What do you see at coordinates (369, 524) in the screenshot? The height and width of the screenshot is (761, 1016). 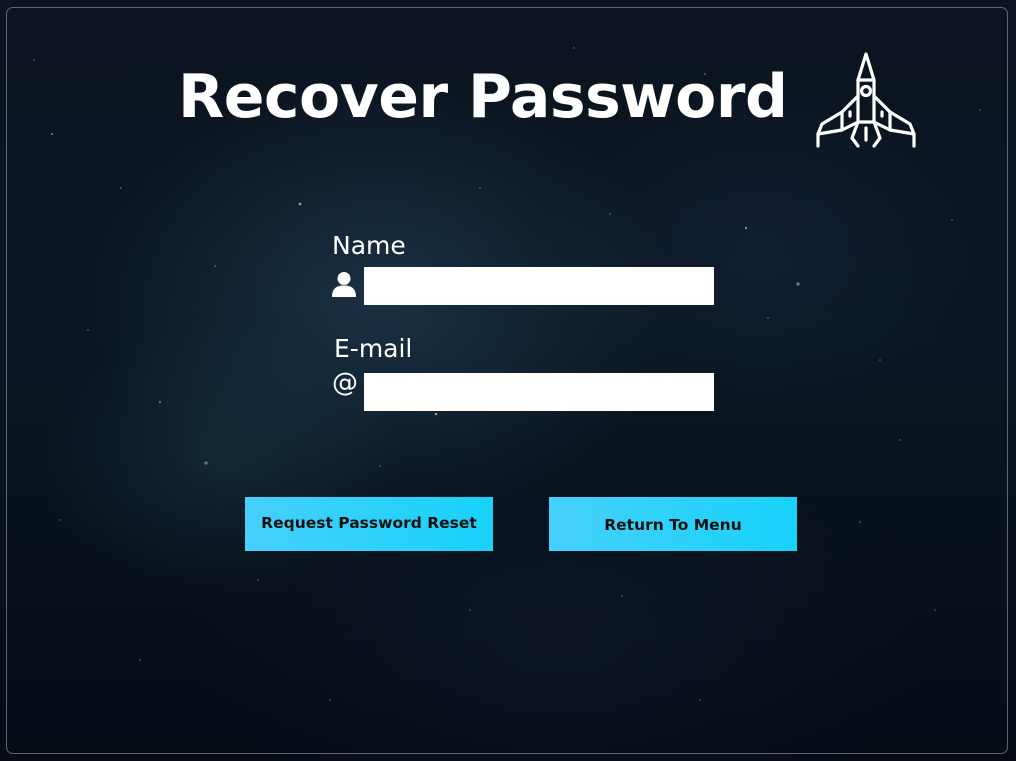 I see `request-password-reset-button: Request Password Reset` at bounding box center [369, 524].